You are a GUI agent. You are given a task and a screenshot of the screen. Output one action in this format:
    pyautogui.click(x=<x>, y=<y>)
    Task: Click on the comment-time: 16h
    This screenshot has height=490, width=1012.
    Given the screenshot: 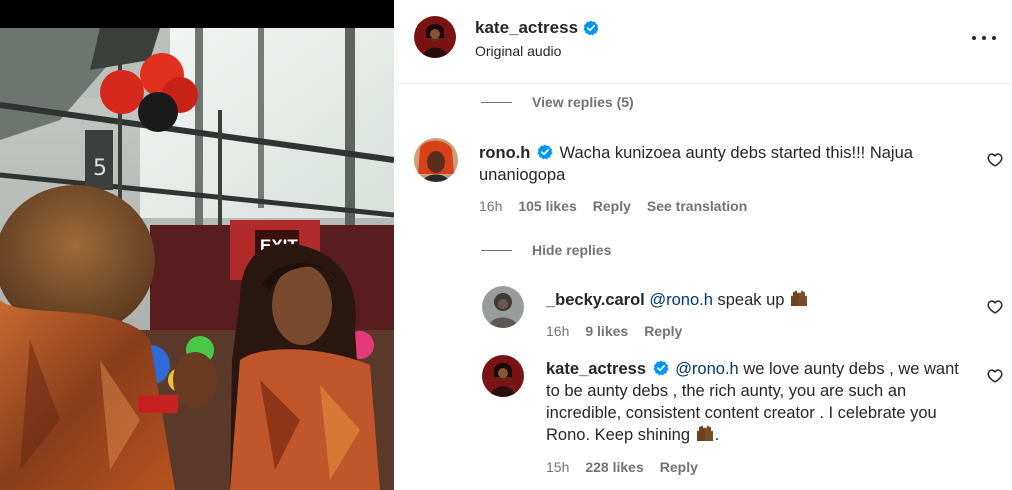 What is the action you would take?
    pyautogui.click(x=490, y=206)
    